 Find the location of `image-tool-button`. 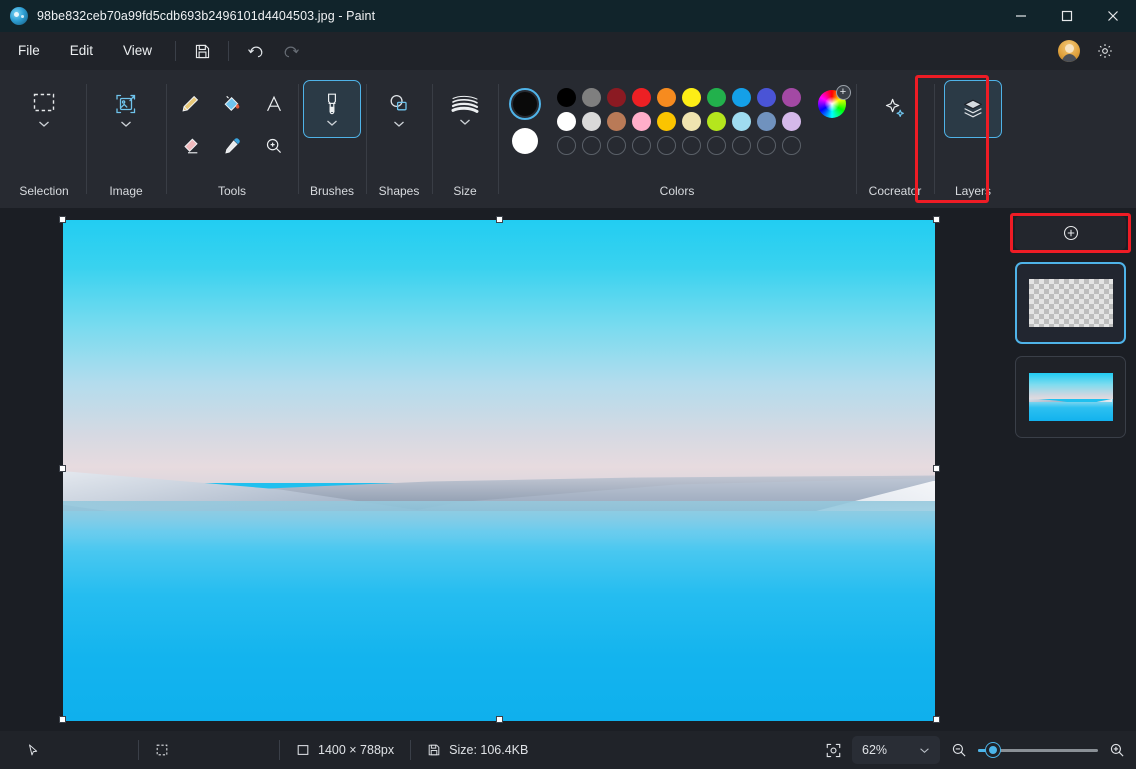

image-tool-button is located at coordinates (126, 109).